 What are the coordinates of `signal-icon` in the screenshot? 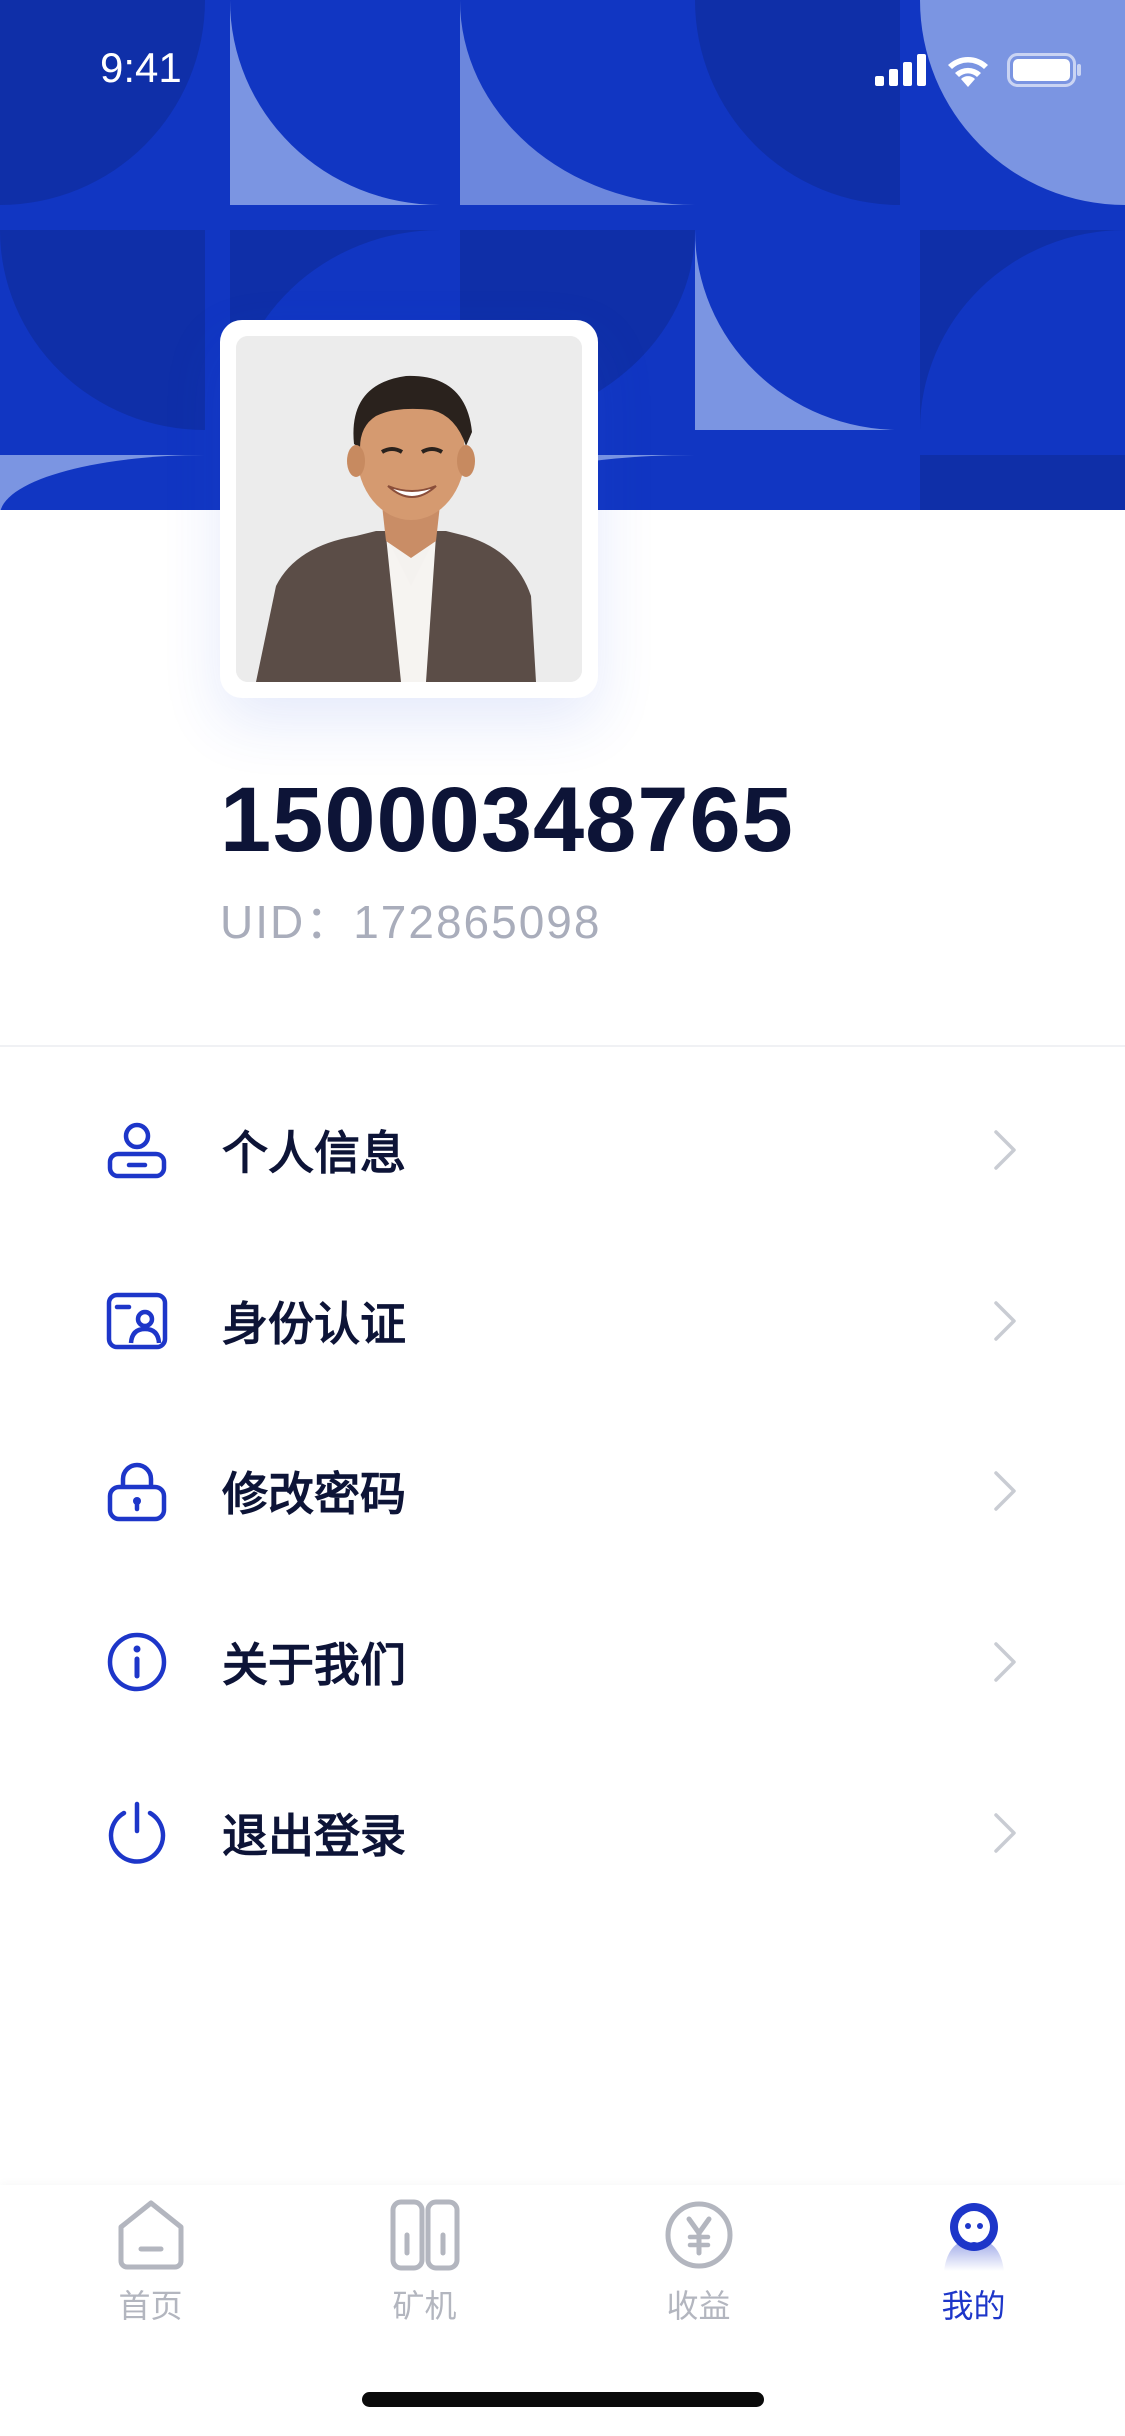 It's located at (900, 70).